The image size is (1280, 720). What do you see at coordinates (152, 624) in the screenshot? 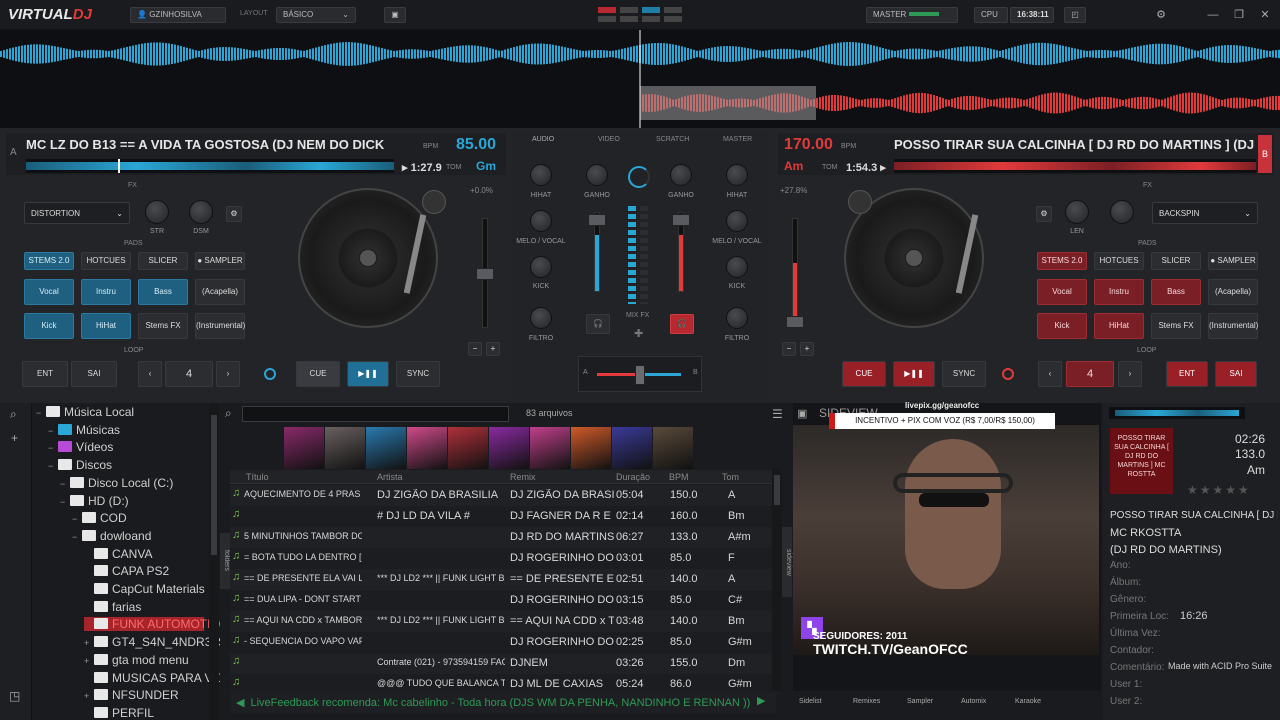
I see `tree-item: FUNK AUTOMOTIVO` at bounding box center [152, 624].